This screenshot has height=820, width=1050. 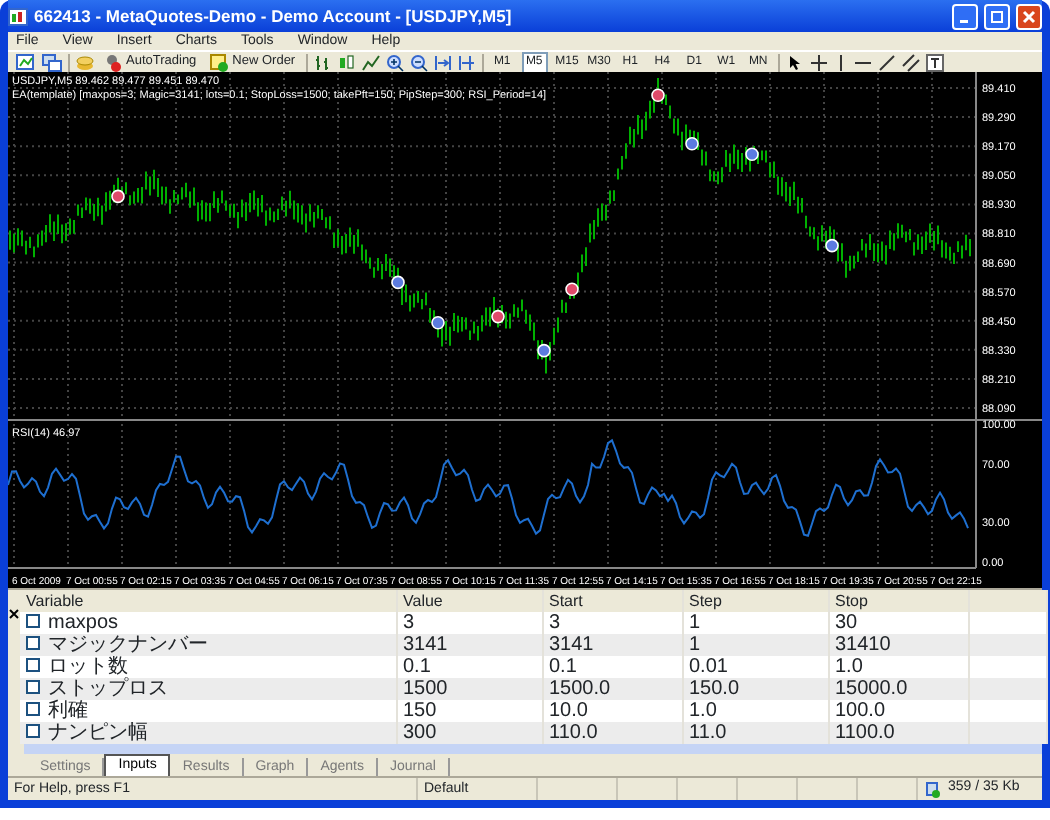 What do you see at coordinates (794, 62) in the screenshot?
I see `cursor-icon` at bounding box center [794, 62].